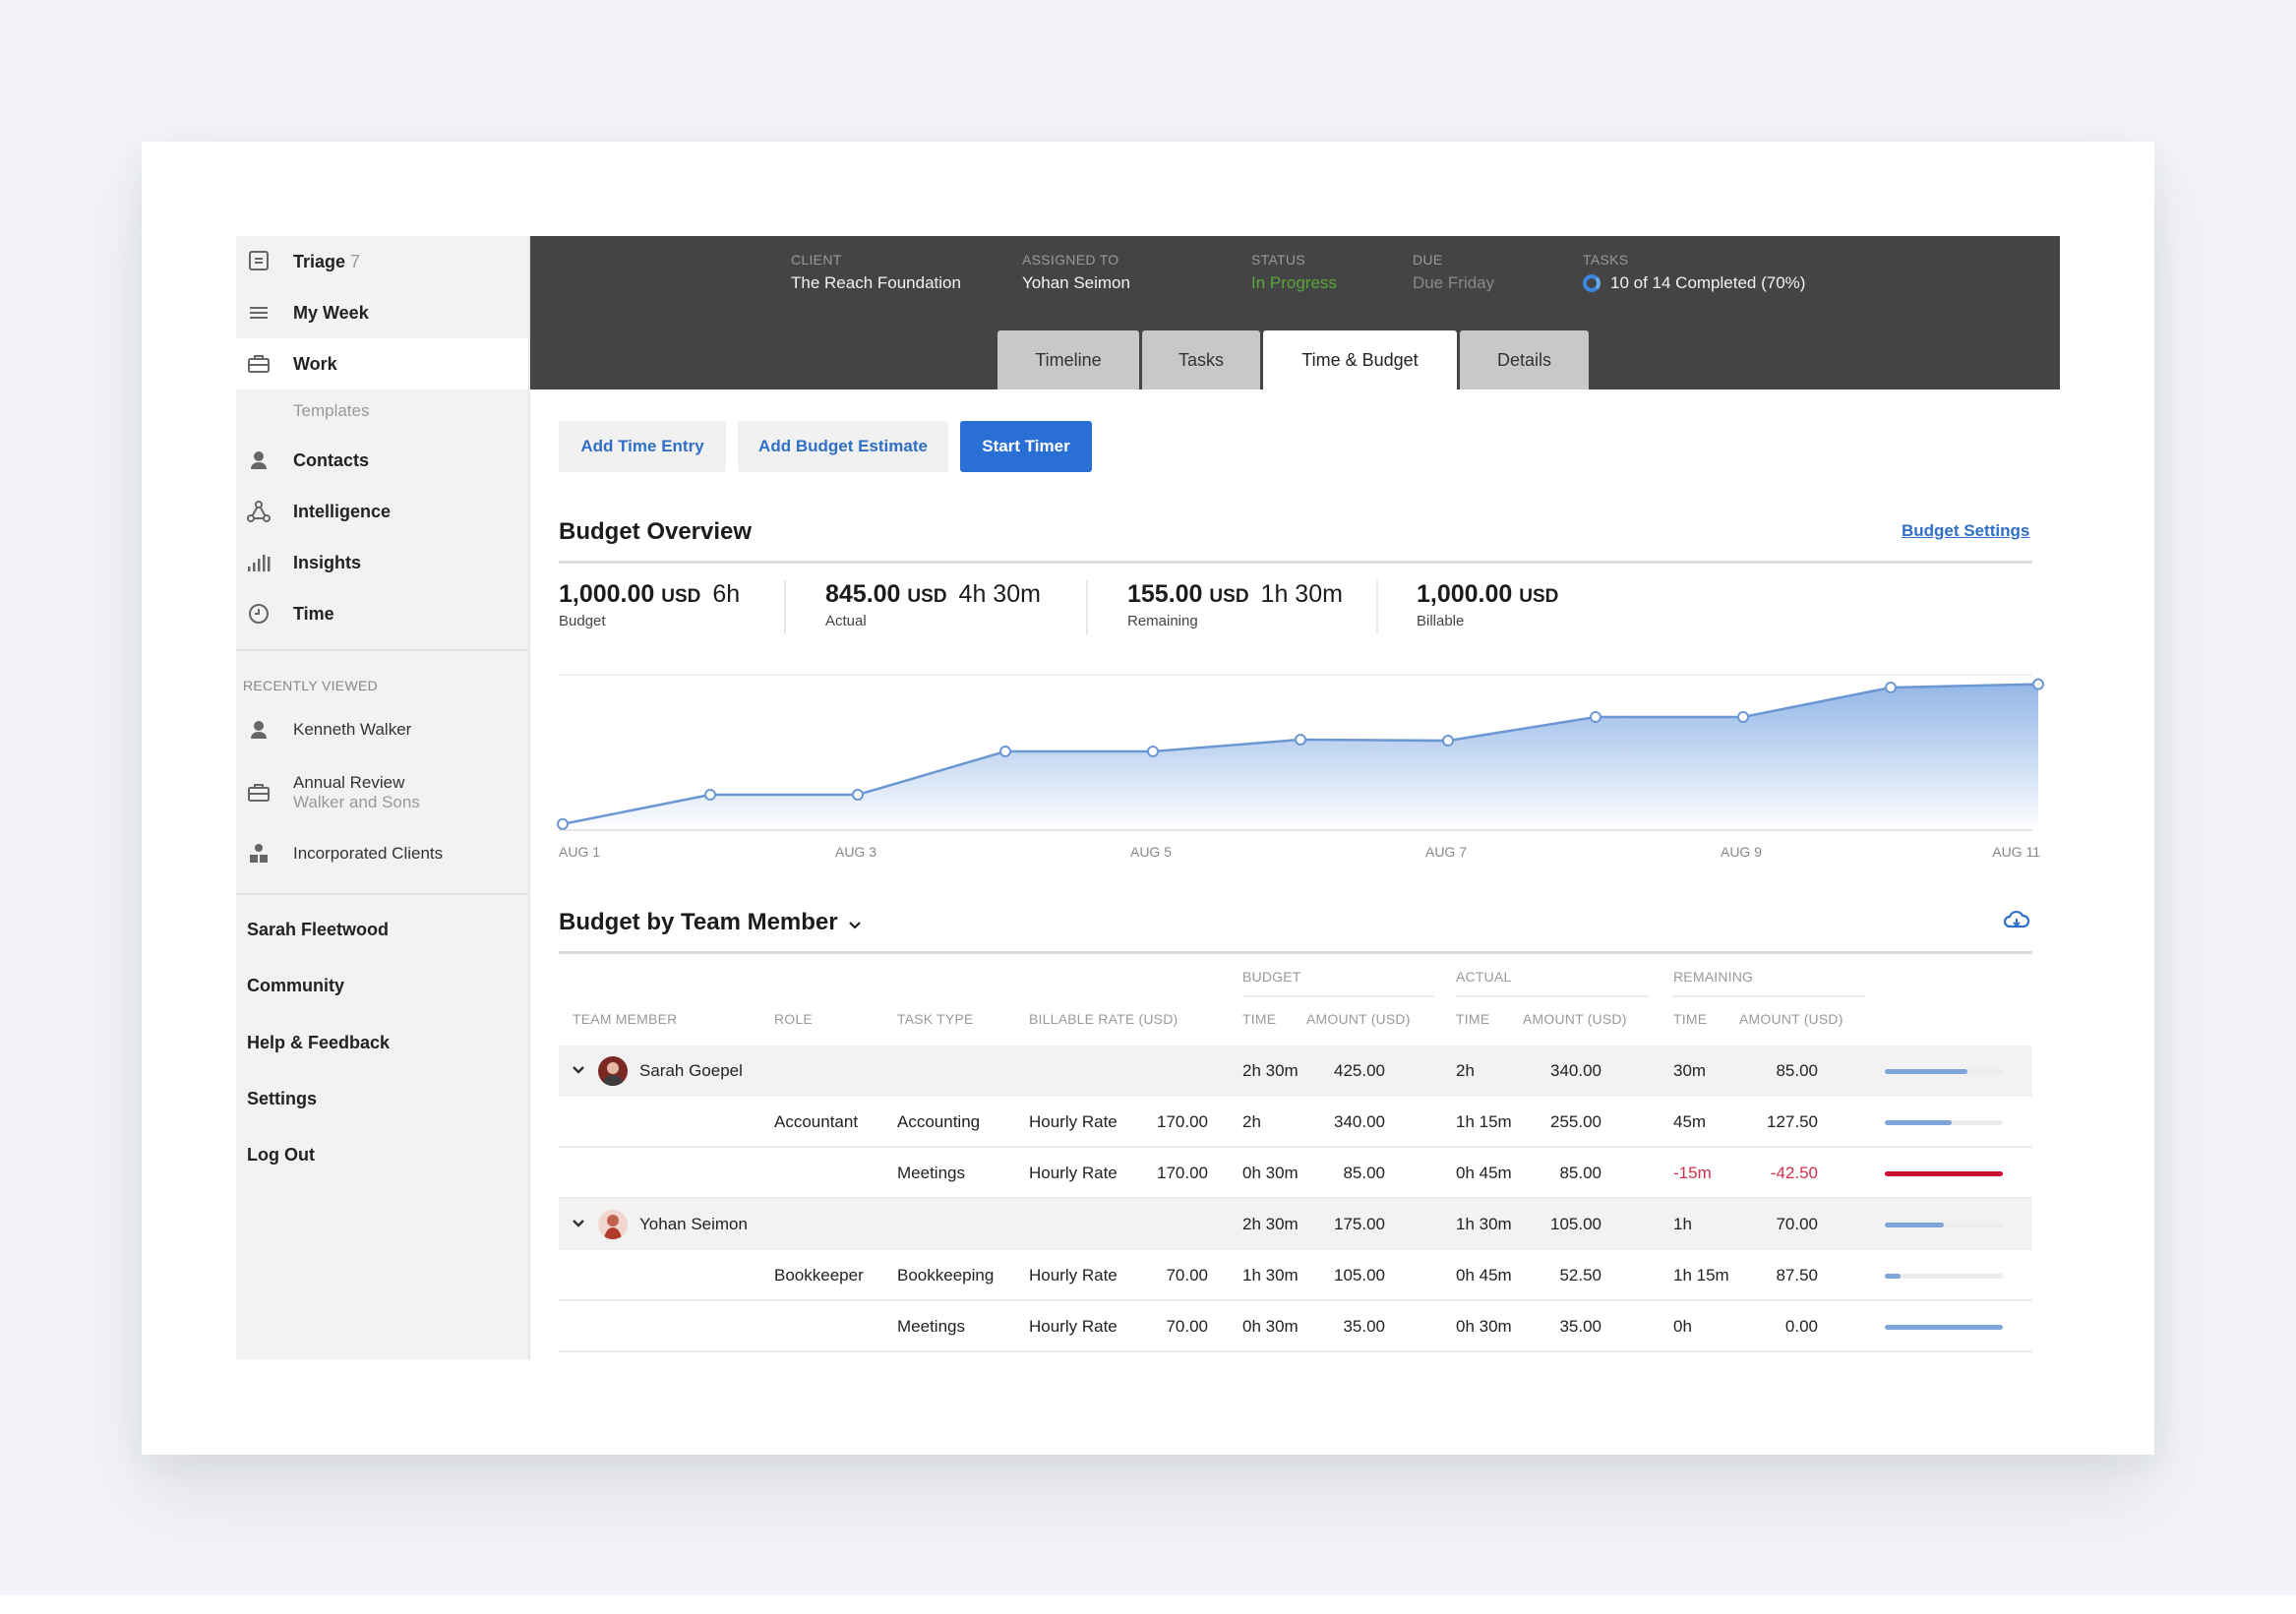 This screenshot has width=2296, height=1614. Describe the element at coordinates (625, 1019) in the screenshot. I see `column-header-team-member: TEAM MEMBER` at that location.